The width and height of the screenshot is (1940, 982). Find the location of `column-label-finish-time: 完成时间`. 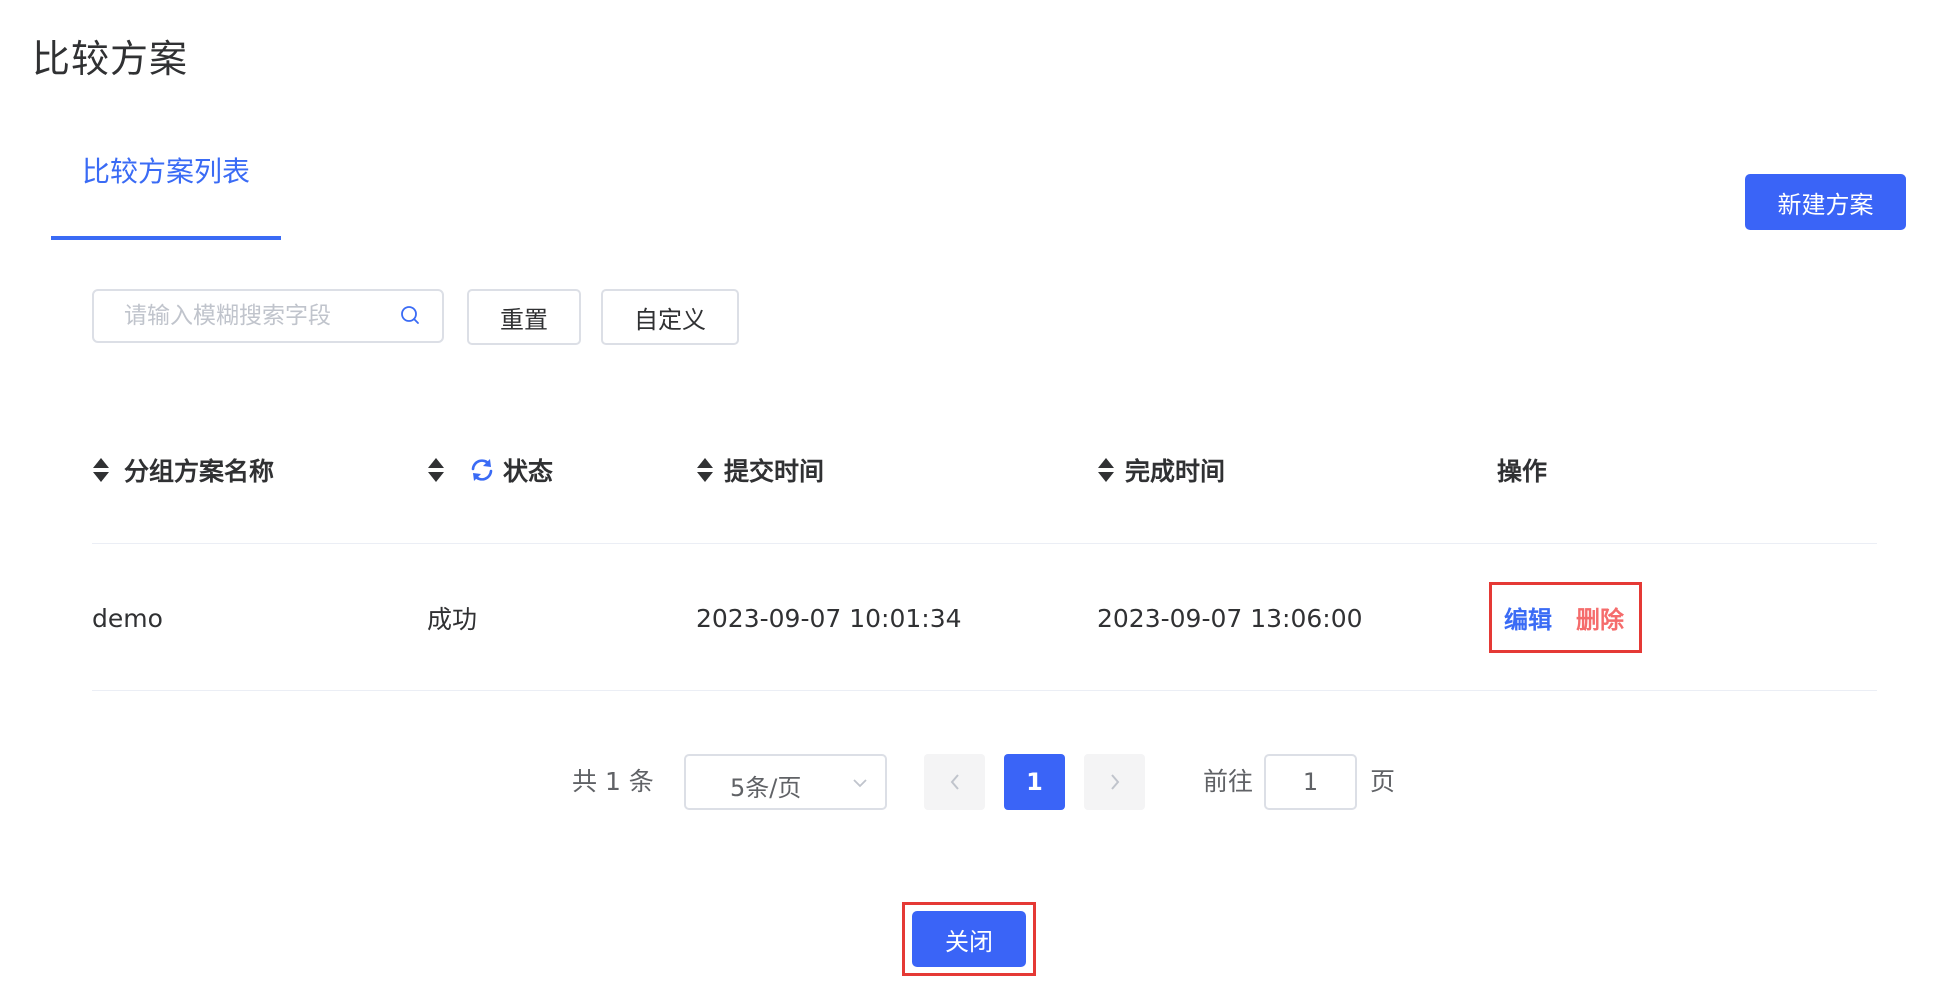

column-label-finish-time: 完成时间 is located at coordinates (1175, 471).